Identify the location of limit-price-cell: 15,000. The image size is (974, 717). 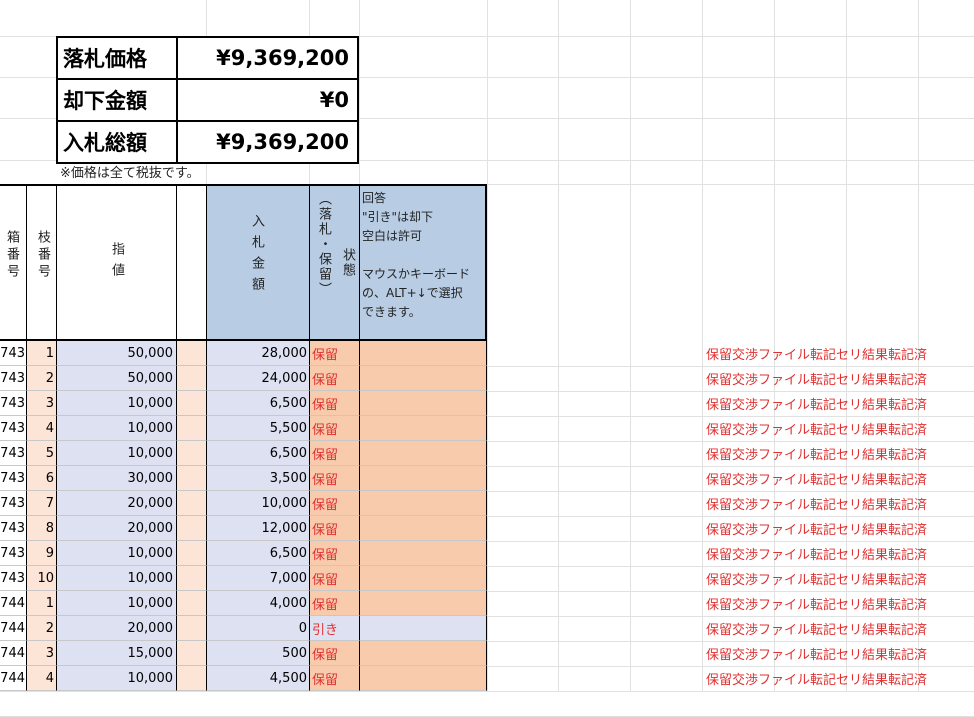
(117, 653).